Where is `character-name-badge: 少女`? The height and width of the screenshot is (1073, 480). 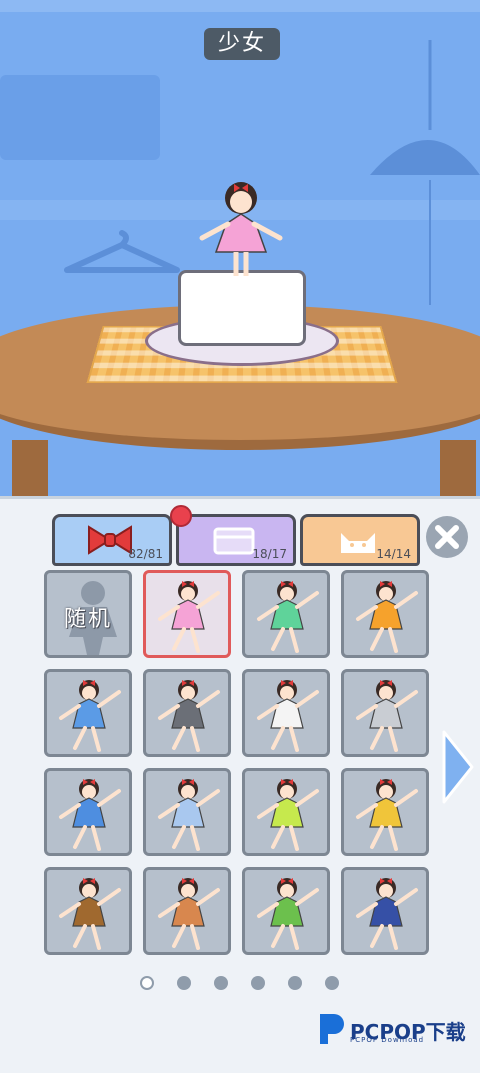 character-name-badge: 少女 is located at coordinates (242, 44).